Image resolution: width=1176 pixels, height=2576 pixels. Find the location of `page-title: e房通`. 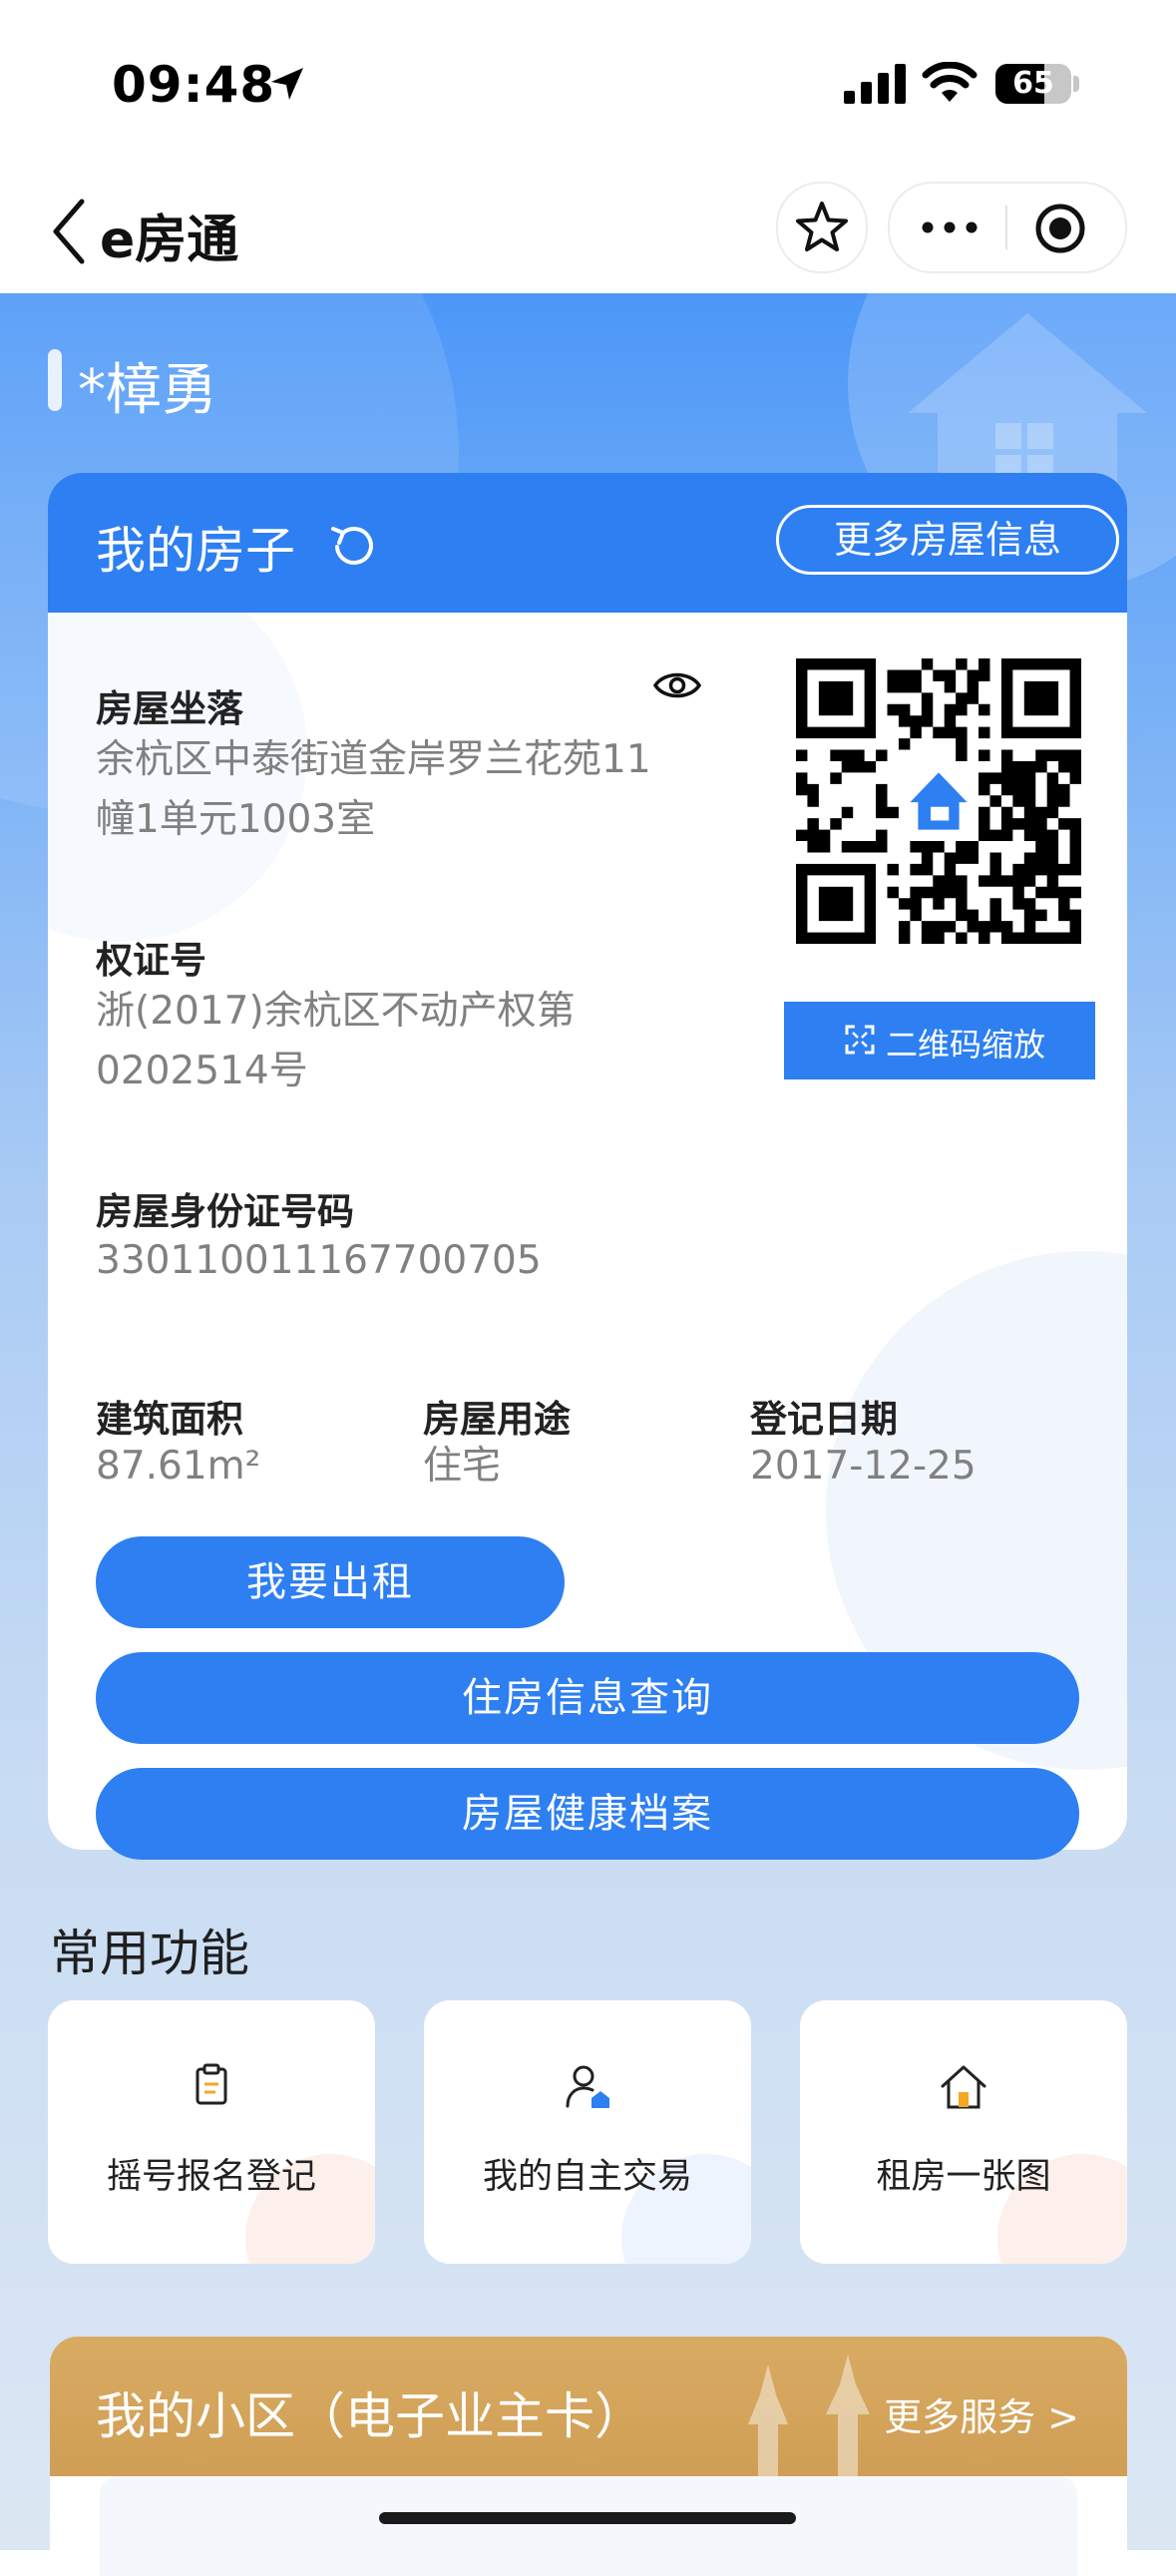

page-title: e房通 is located at coordinates (169, 240).